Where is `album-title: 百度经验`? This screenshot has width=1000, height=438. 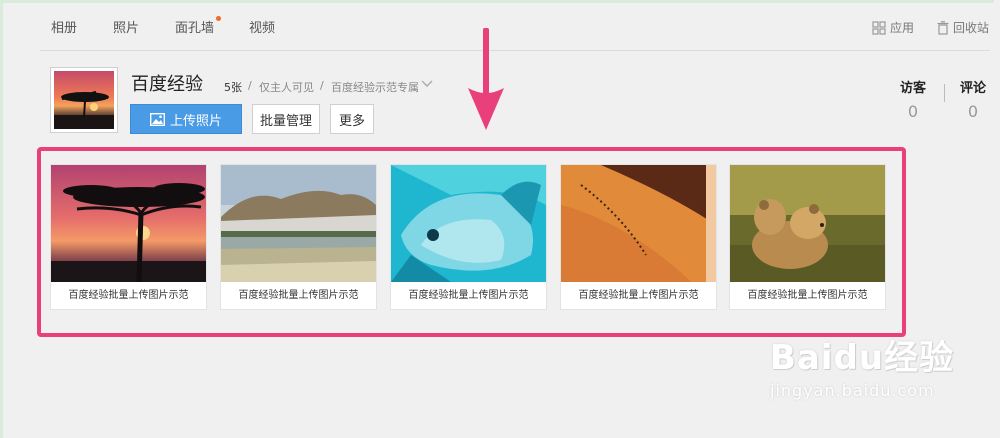 album-title: 百度经验 is located at coordinates (167, 84).